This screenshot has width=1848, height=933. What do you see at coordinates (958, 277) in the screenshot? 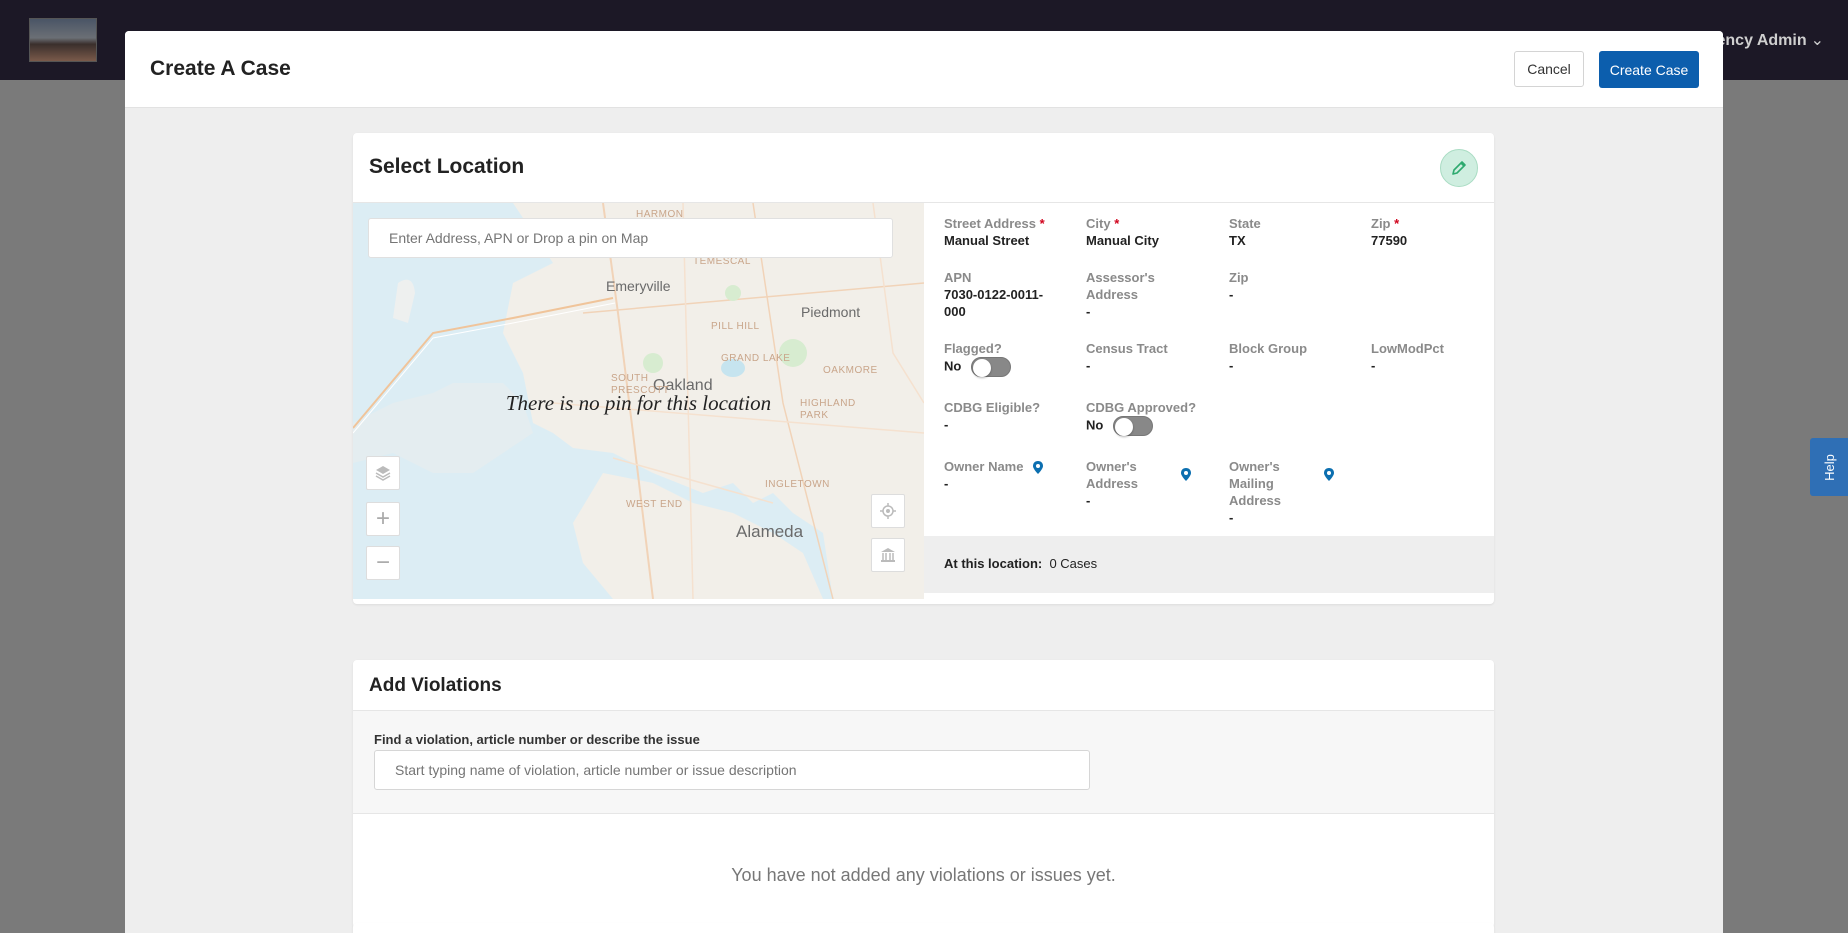
I see `apn-label: APN` at bounding box center [958, 277].